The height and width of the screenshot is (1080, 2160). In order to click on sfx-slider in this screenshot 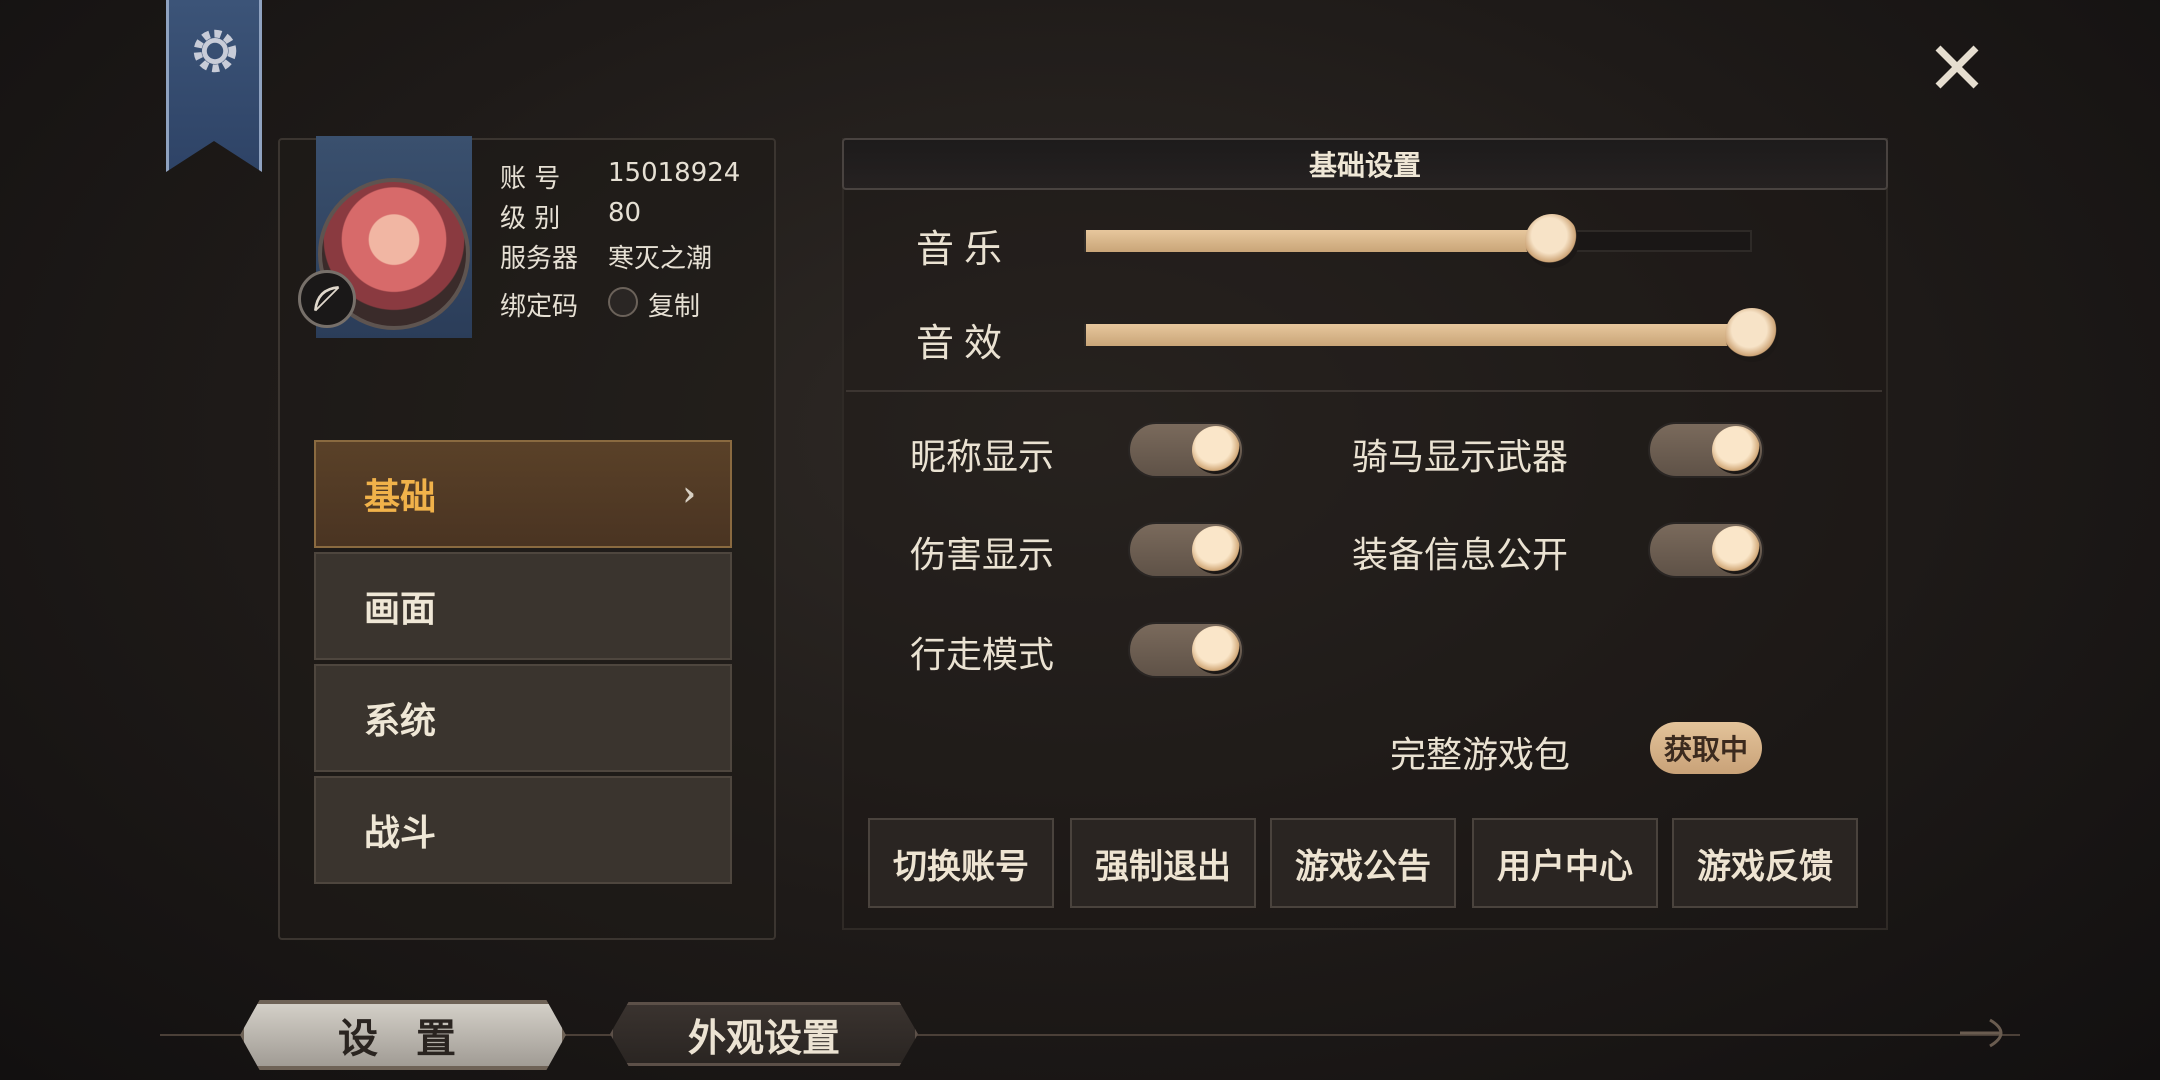, I will do `click(1419, 335)`.